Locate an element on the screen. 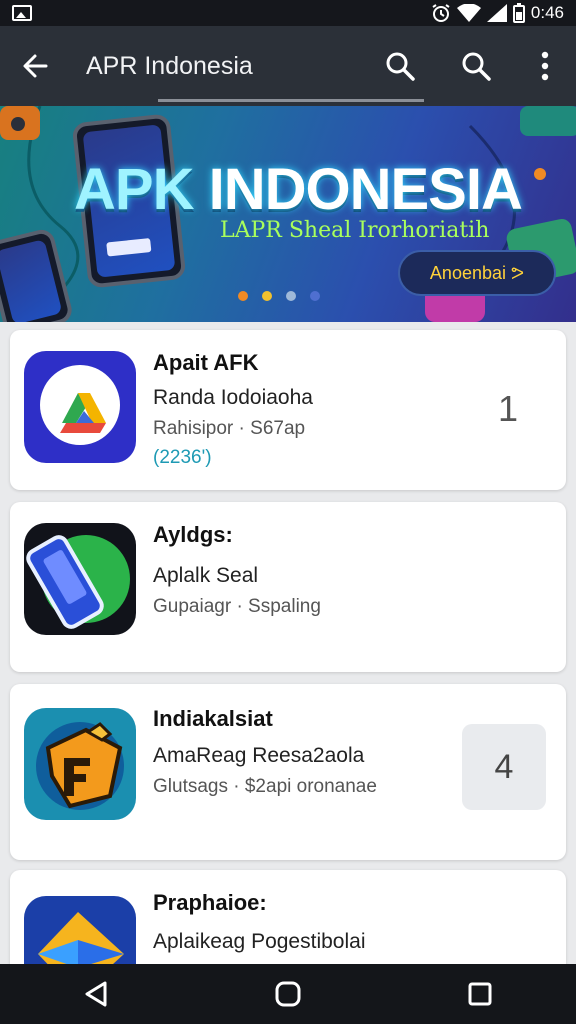 This screenshot has height=1024, width=576. banner-pagination is located at coordinates (279, 296).